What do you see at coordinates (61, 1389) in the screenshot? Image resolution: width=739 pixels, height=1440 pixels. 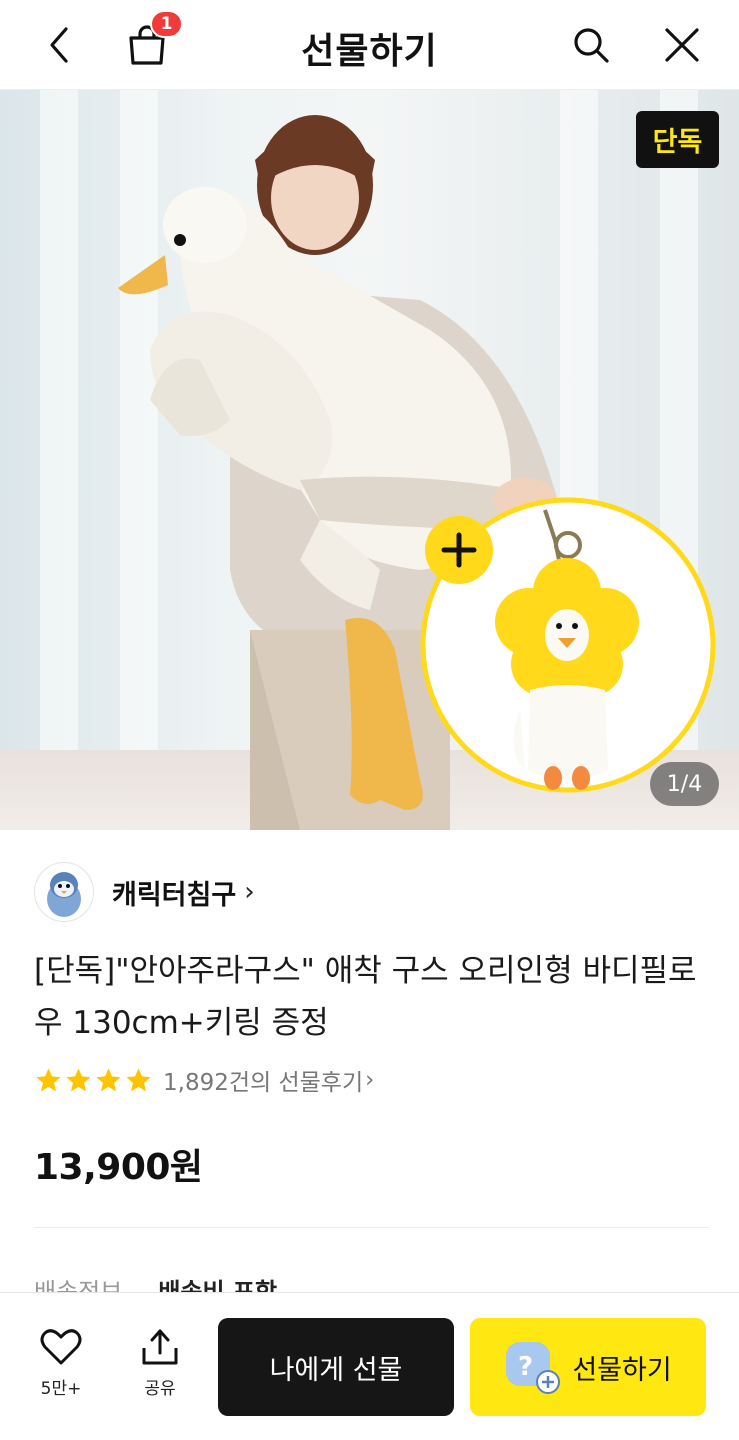 I see `like-count: 5만+` at bounding box center [61, 1389].